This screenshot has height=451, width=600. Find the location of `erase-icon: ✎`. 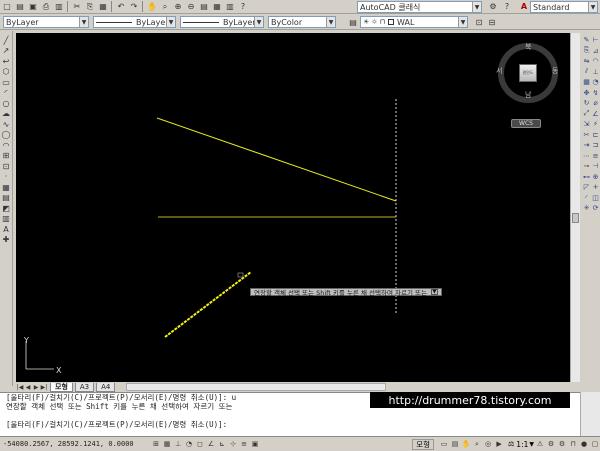

erase-icon: ✎ is located at coordinates (586, 40).